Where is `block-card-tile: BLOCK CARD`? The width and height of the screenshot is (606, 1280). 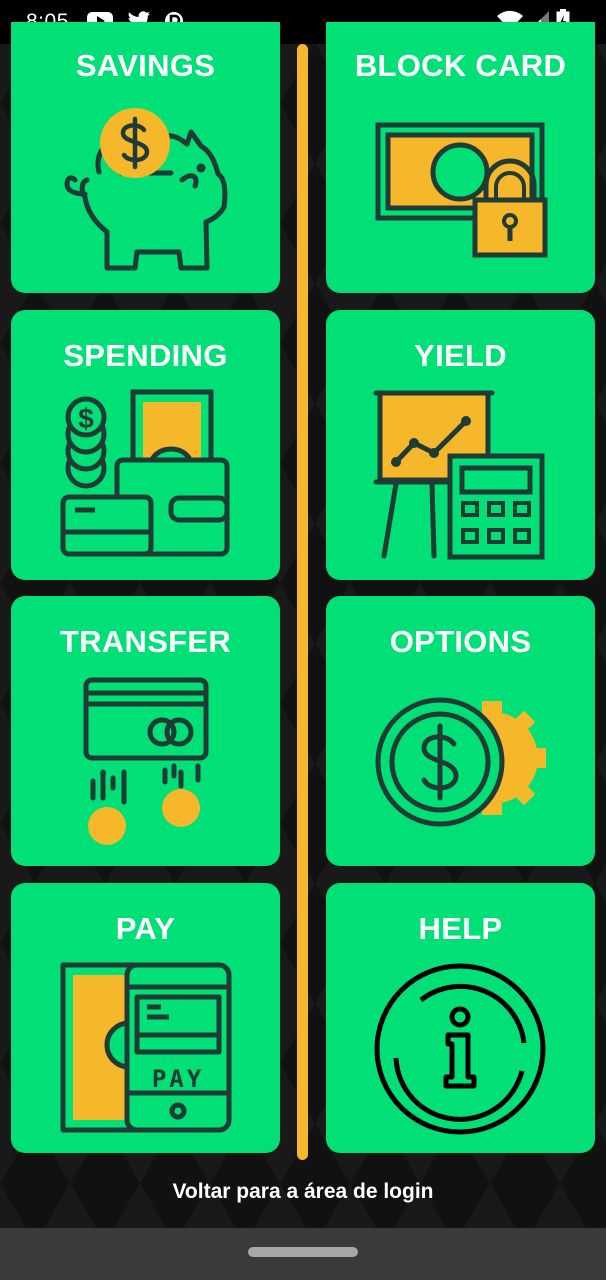
block-card-tile: BLOCK CARD is located at coordinates (460, 157).